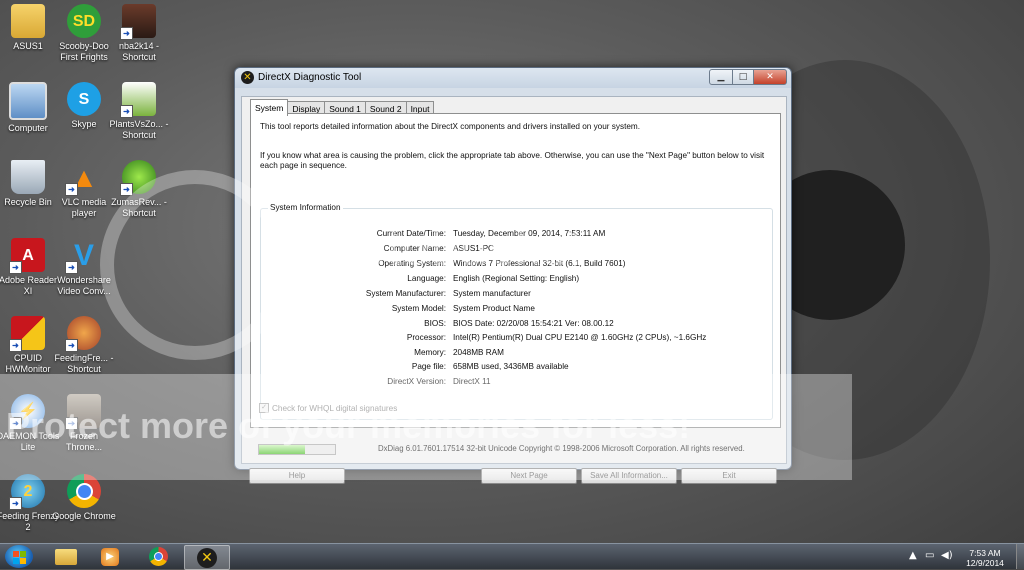  I want to click on desktop-icon-computer: Computer, so click(30, 108).